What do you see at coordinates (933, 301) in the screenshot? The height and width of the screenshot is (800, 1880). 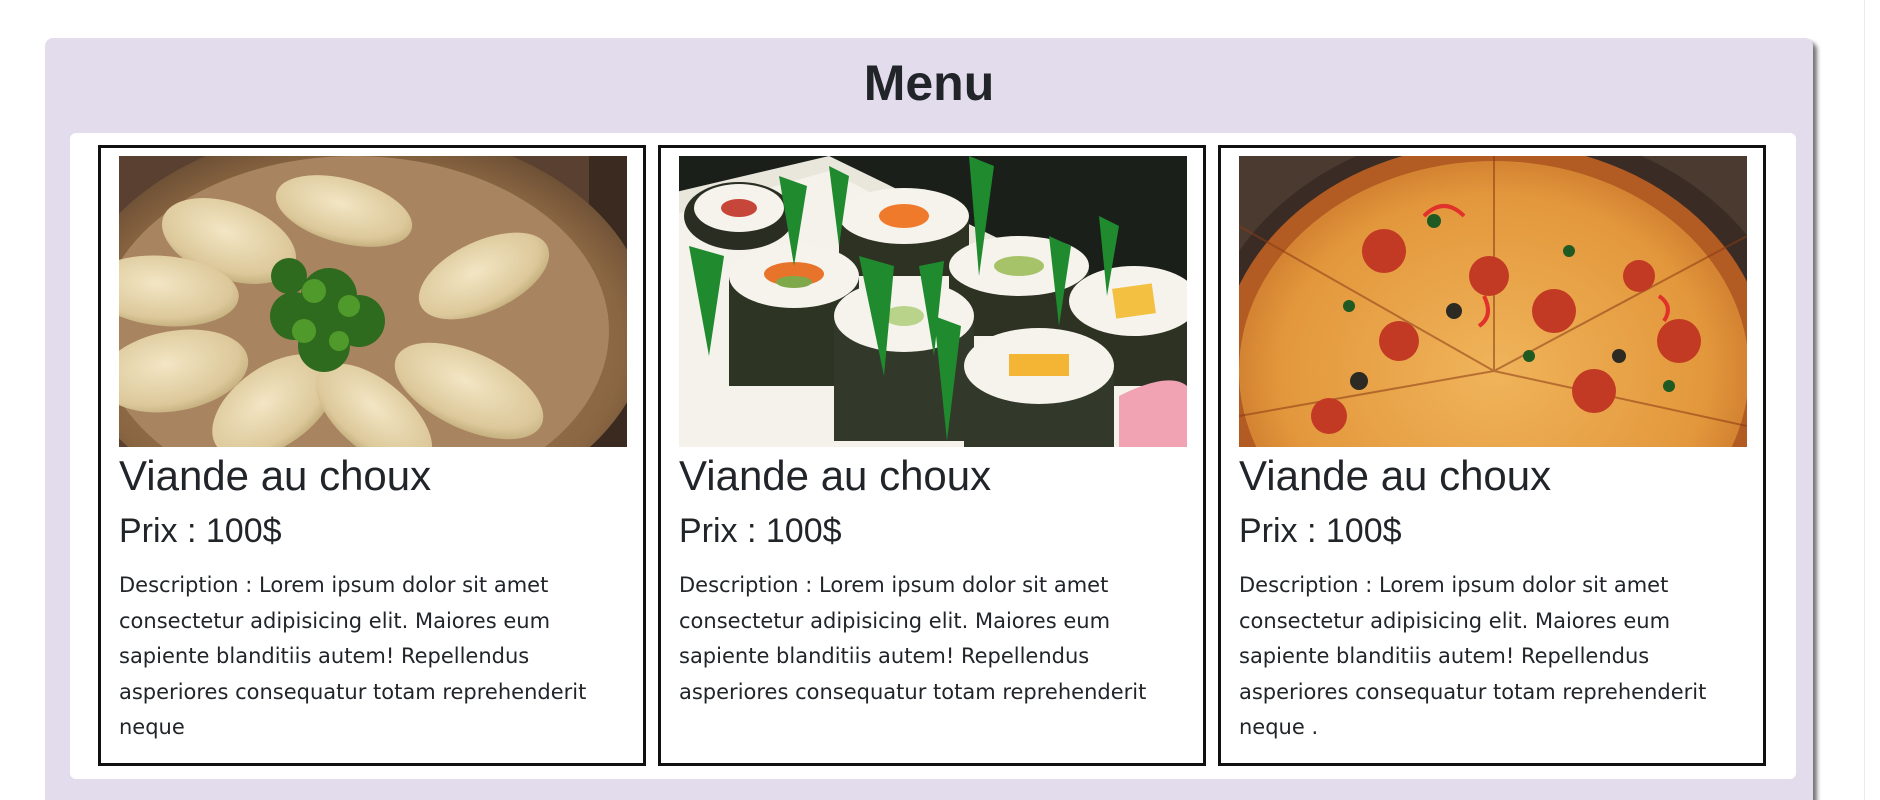 I see `sushi-image` at bounding box center [933, 301].